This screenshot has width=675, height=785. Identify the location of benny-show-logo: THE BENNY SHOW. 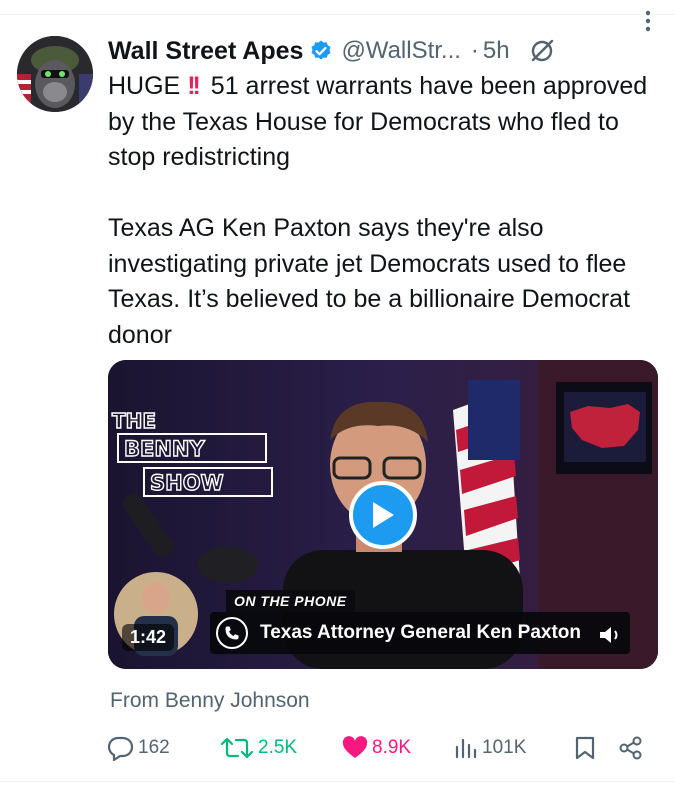
(193, 457).